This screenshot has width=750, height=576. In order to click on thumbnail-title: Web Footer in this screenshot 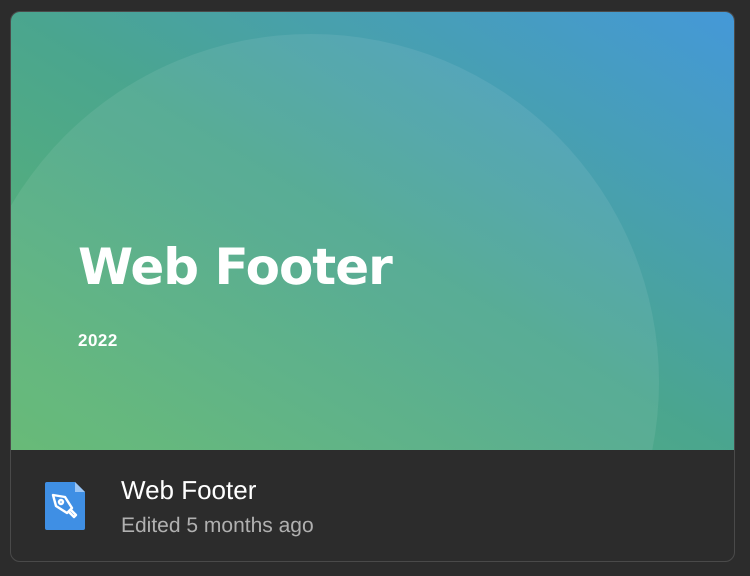, I will do `click(236, 267)`.